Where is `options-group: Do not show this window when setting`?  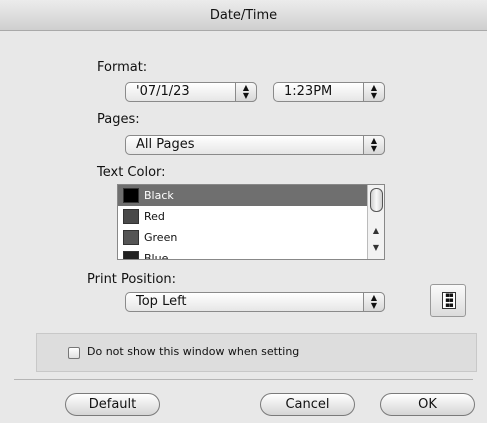
options-group: Do not show this window when setting is located at coordinates (256, 352).